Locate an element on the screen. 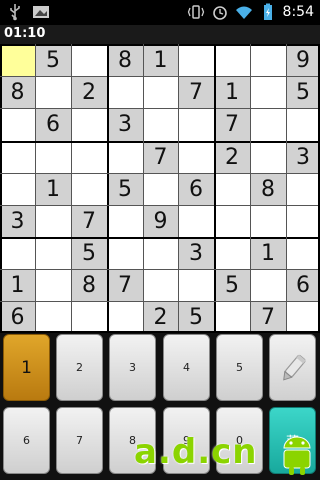 The width and height of the screenshot is (320, 480). menu-key: 菜 is located at coordinates (292, 440).